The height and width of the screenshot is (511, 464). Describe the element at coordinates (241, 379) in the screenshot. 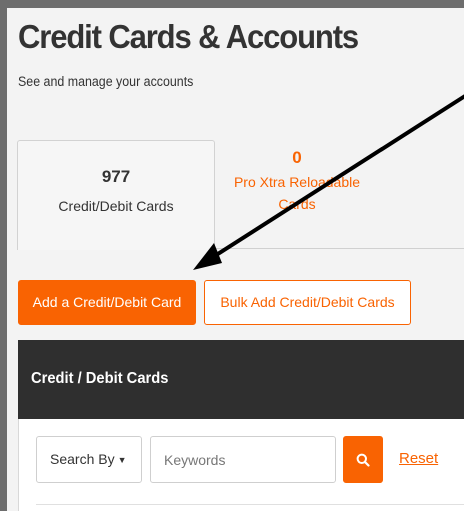

I see `cards-panel-header: Credit / Debit Cards` at that location.